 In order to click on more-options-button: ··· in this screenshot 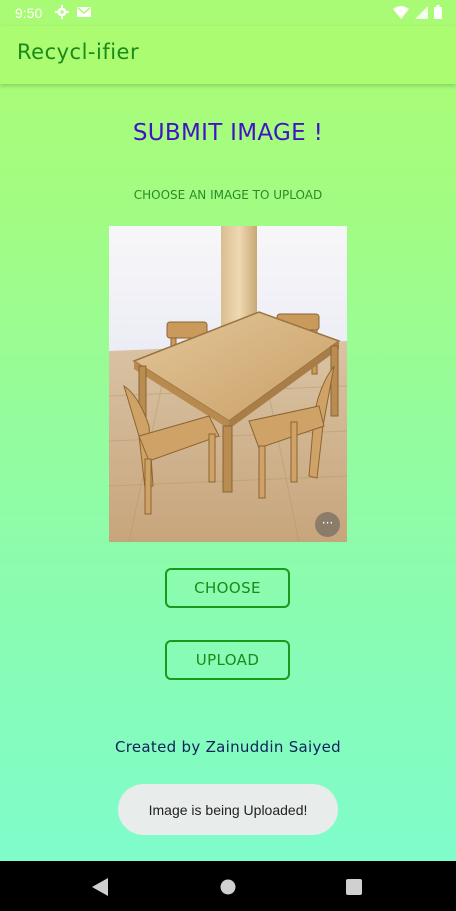, I will do `click(327, 524)`.